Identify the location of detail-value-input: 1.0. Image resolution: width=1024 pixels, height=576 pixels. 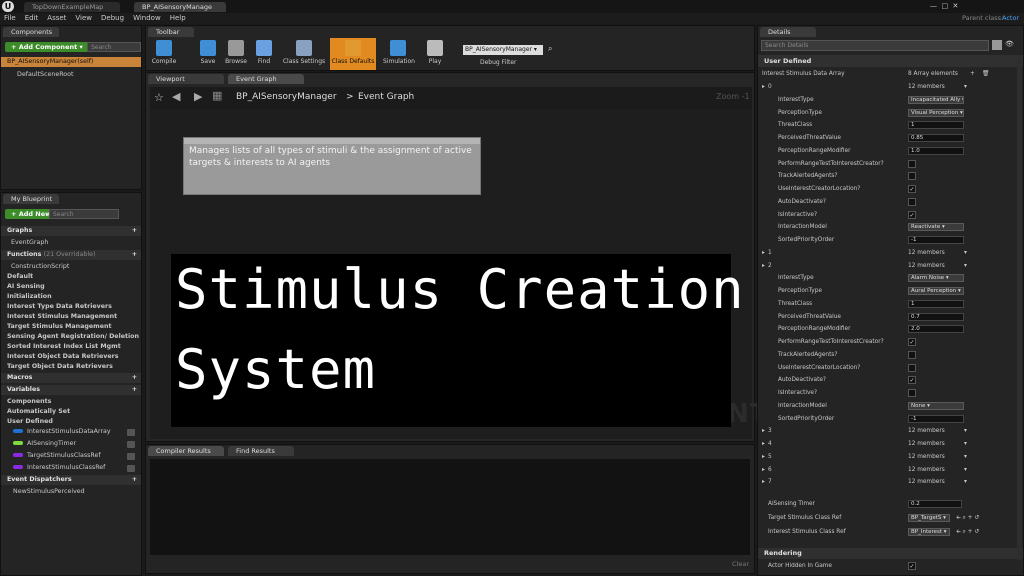
(936, 150).